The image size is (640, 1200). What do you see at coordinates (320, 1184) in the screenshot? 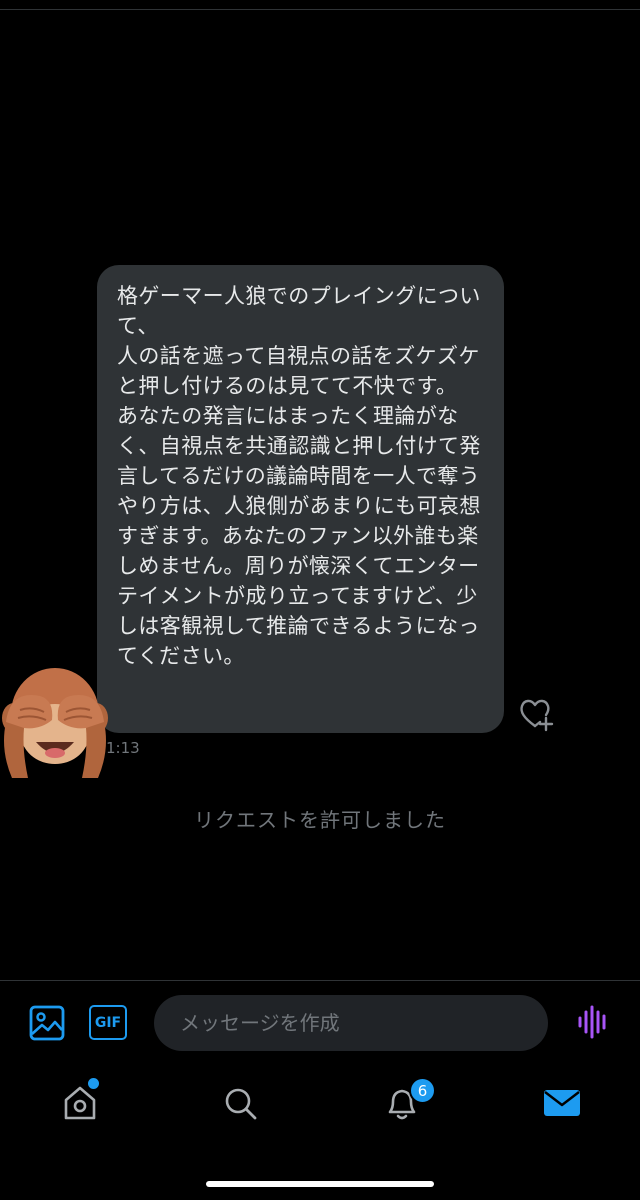
I see `home-indicator` at bounding box center [320, 1184].